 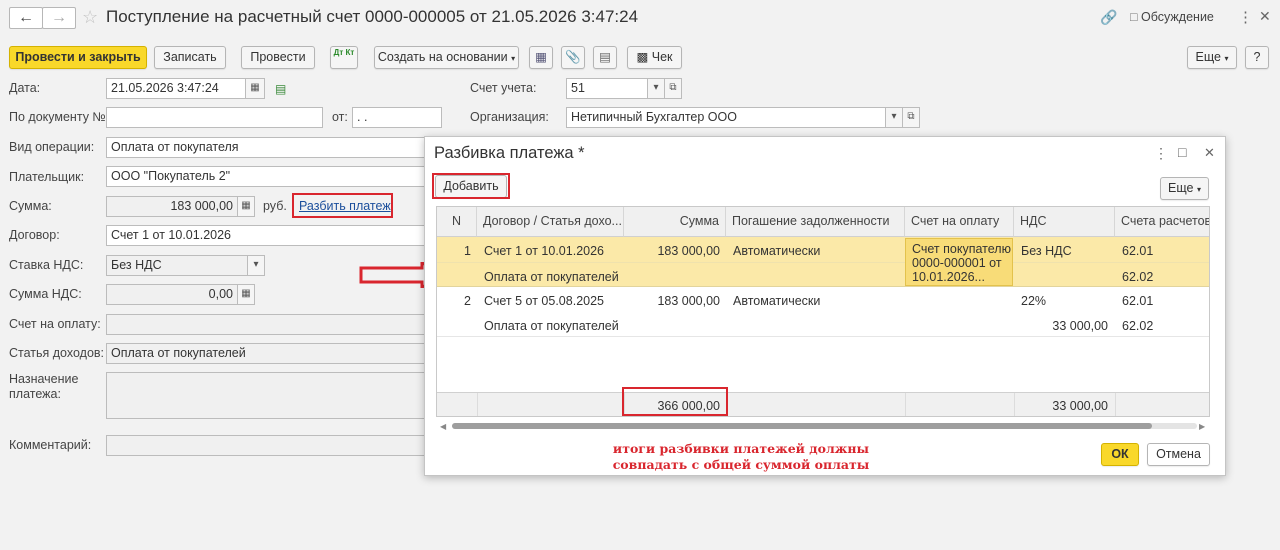 I want to click on comment-field, so click(x=266, y=445).